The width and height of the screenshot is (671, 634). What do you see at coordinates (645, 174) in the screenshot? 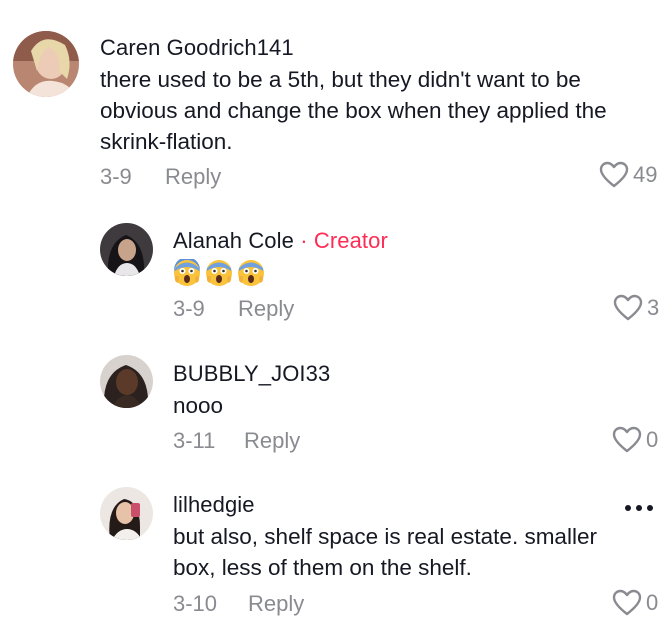
I see `like-count: 49` at bounding box center [645, 174].